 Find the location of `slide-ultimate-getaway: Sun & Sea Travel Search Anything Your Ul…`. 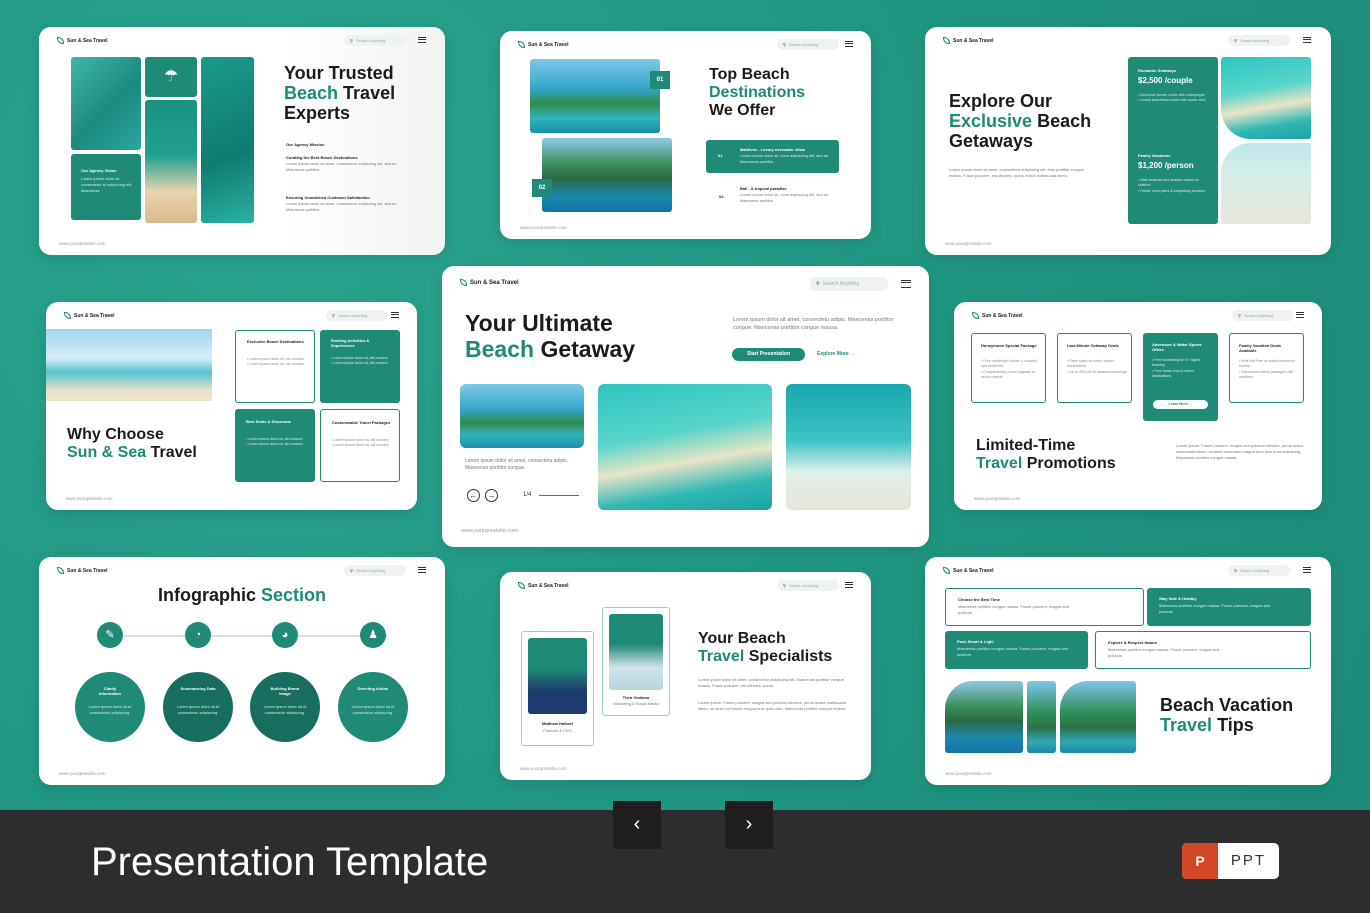

slide-ultimate-getaway: Sun & Sea Travel Search Anything Your Ul… is located at coordinates (685, 406).